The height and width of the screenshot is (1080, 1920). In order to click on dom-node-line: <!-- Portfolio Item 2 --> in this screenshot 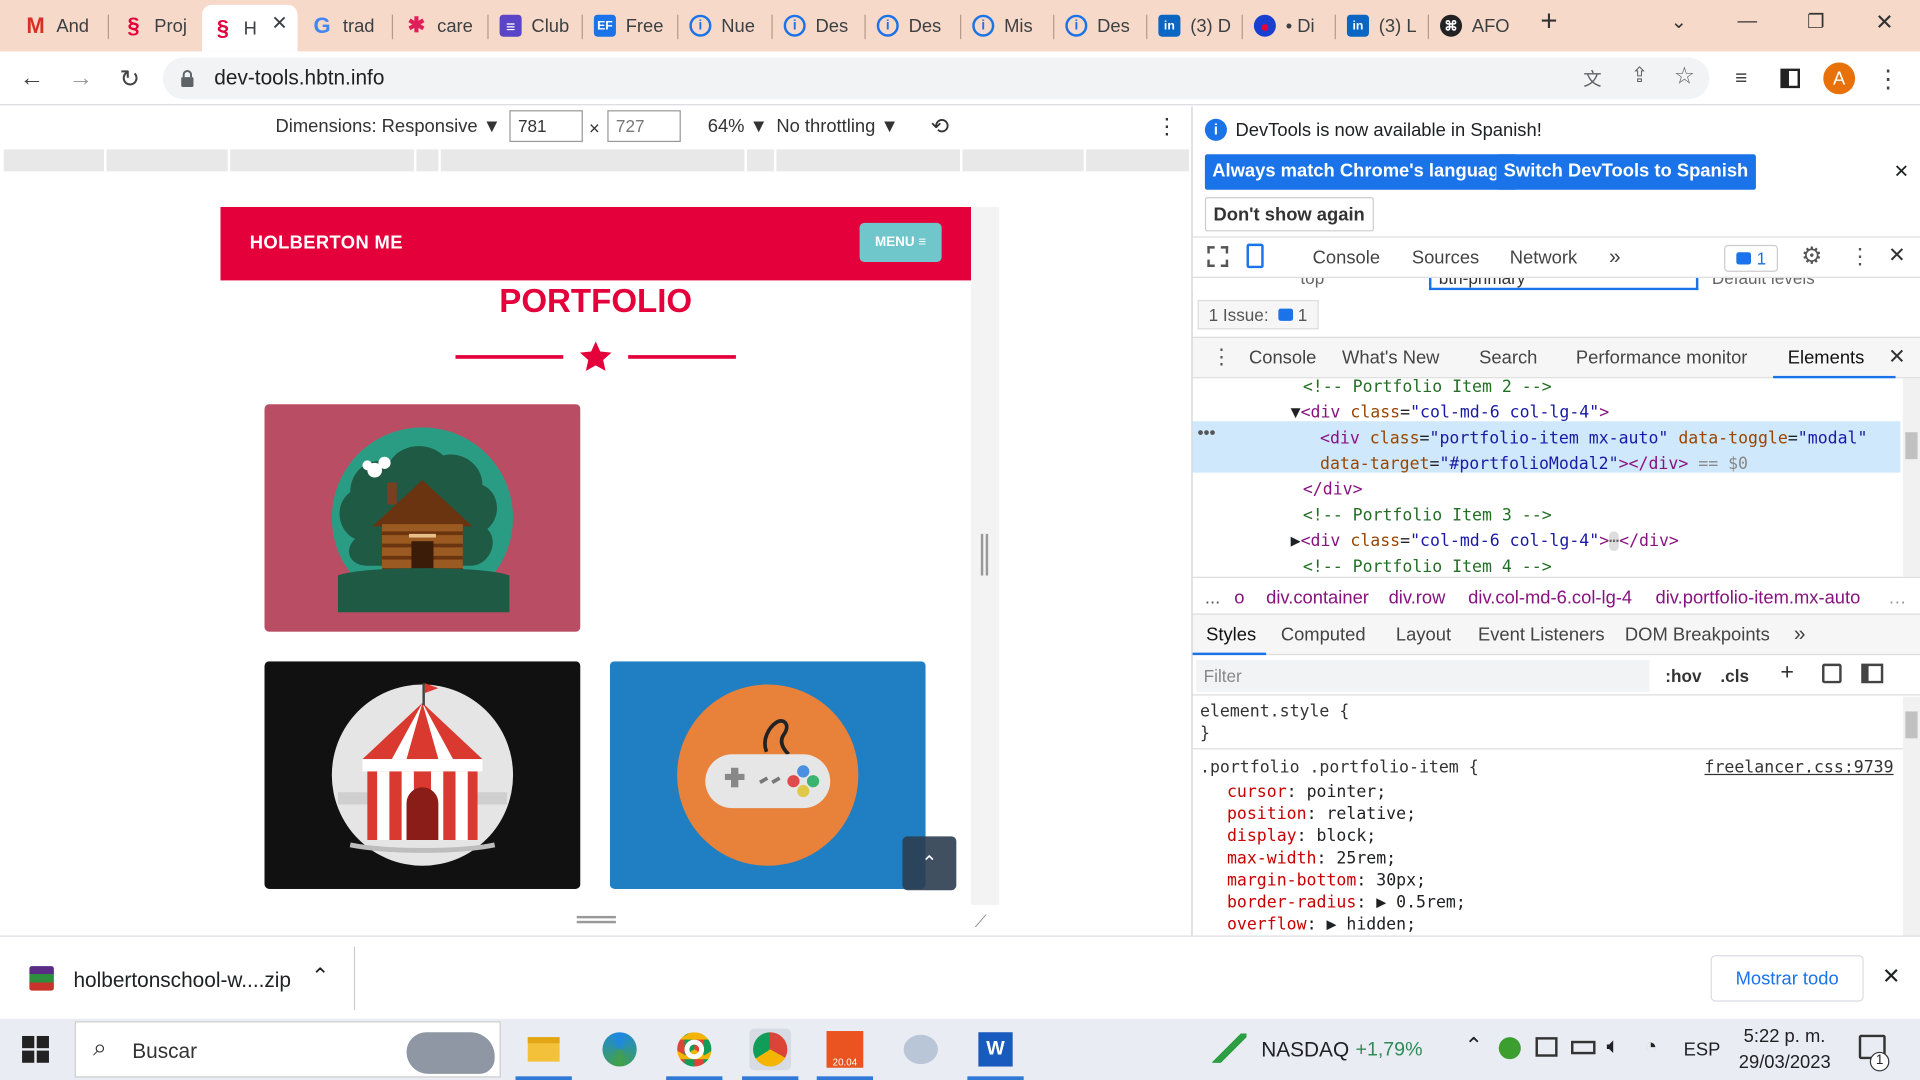, I will do `click(1427, 387)`.